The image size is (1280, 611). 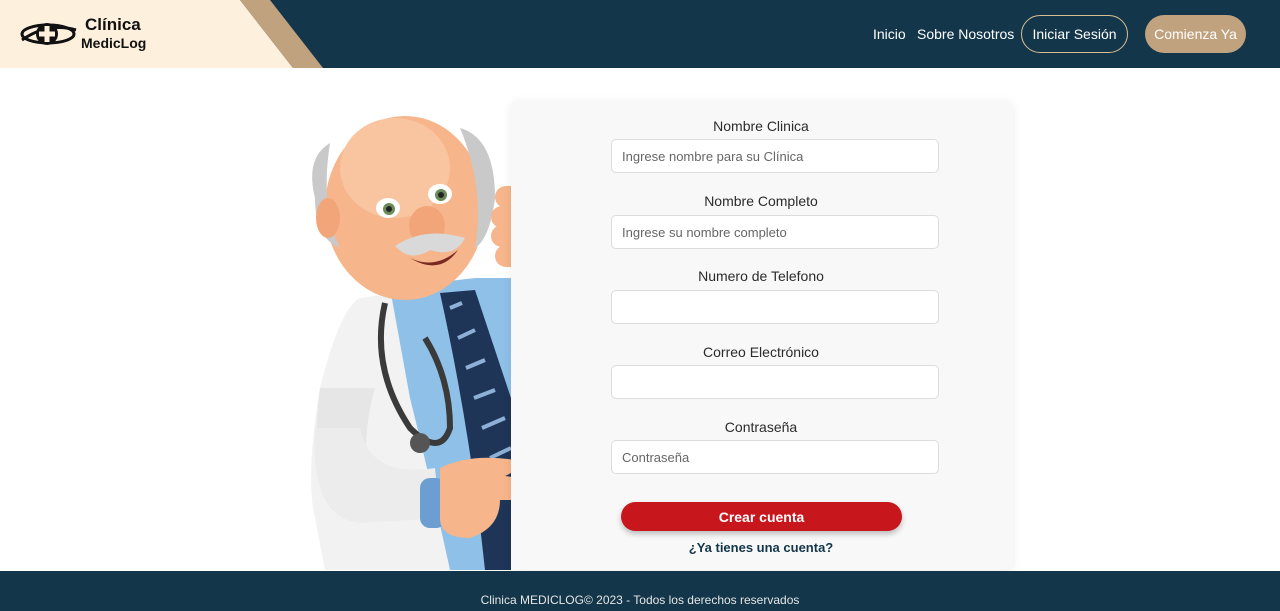 What do you see at coordinates (775, 156) in the screenshot?
I see `clinic-name-input` at bounding box center [775, 156].